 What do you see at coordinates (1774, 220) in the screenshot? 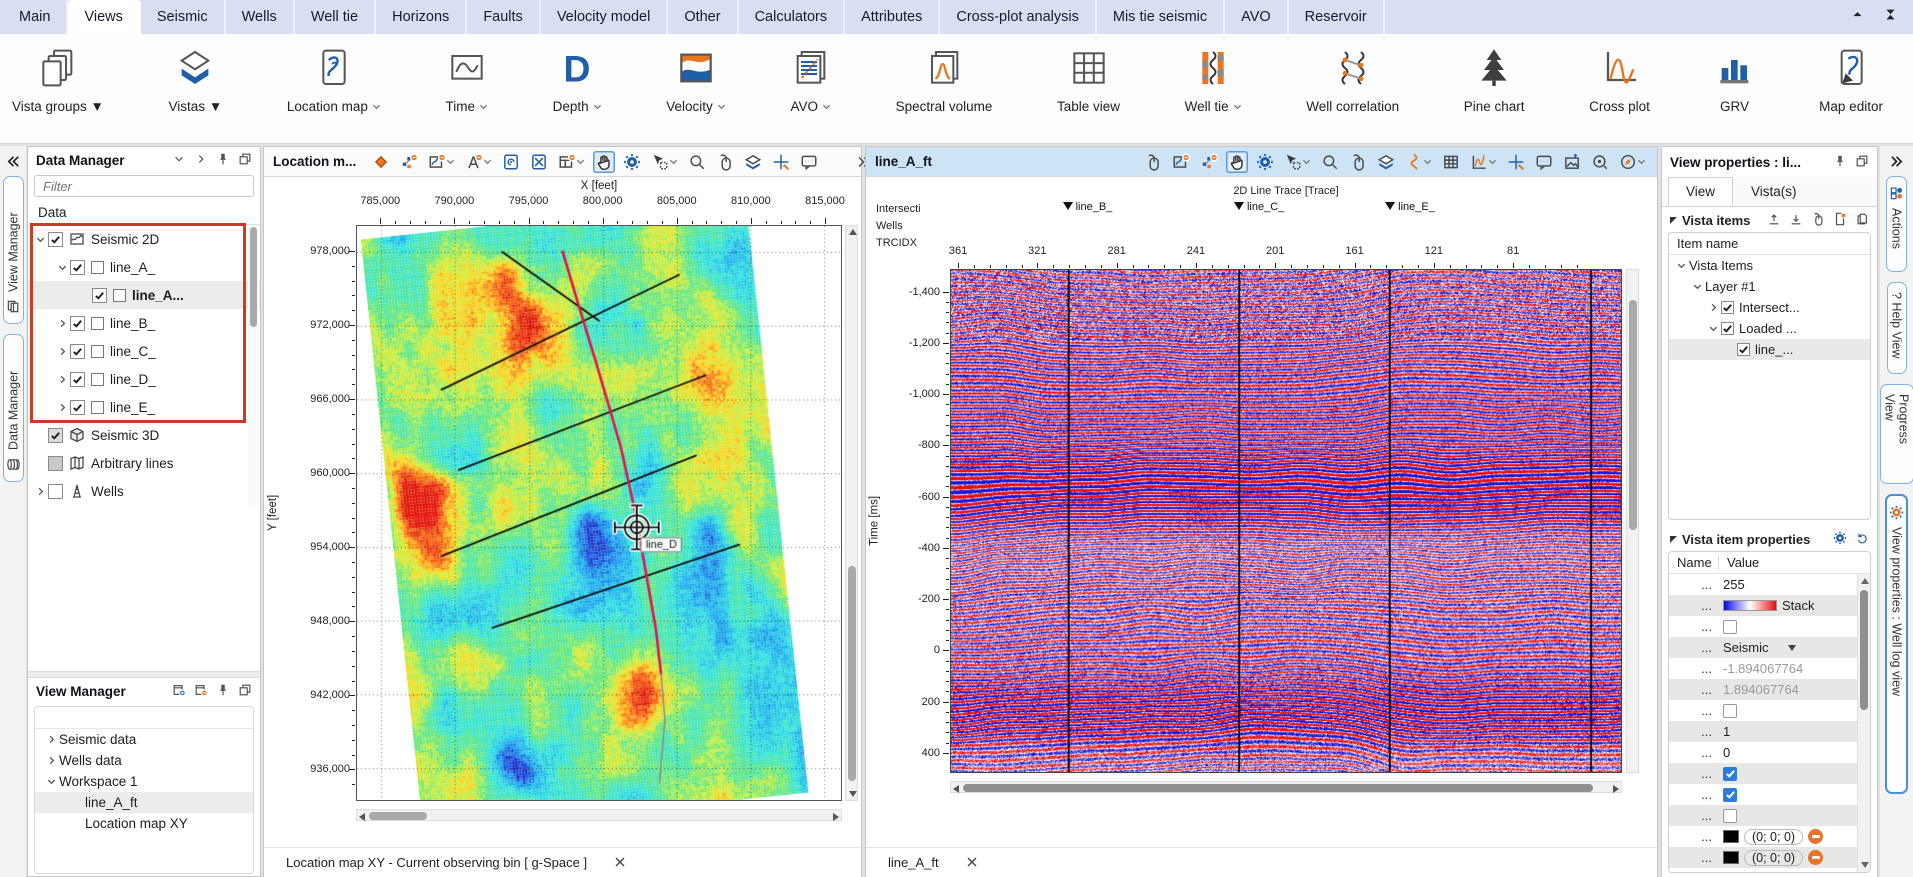
I see `export-up-button` at bounding box center [1774, 220].